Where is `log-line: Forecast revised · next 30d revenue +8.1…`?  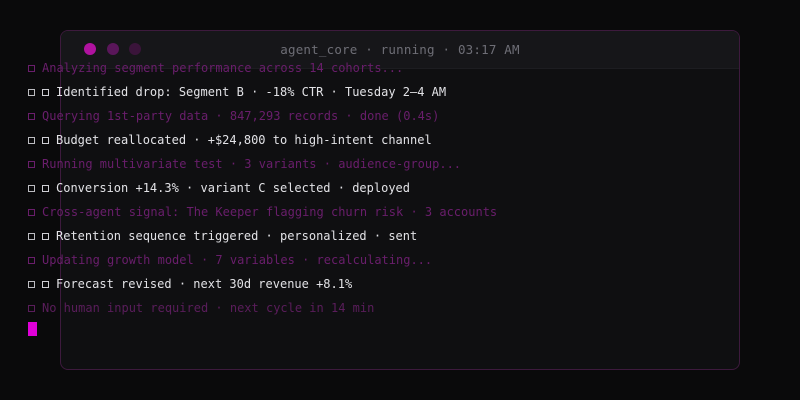 log-line: Forecast revised · next 30d revenue +8.1… is located at coordinates (409, 284).